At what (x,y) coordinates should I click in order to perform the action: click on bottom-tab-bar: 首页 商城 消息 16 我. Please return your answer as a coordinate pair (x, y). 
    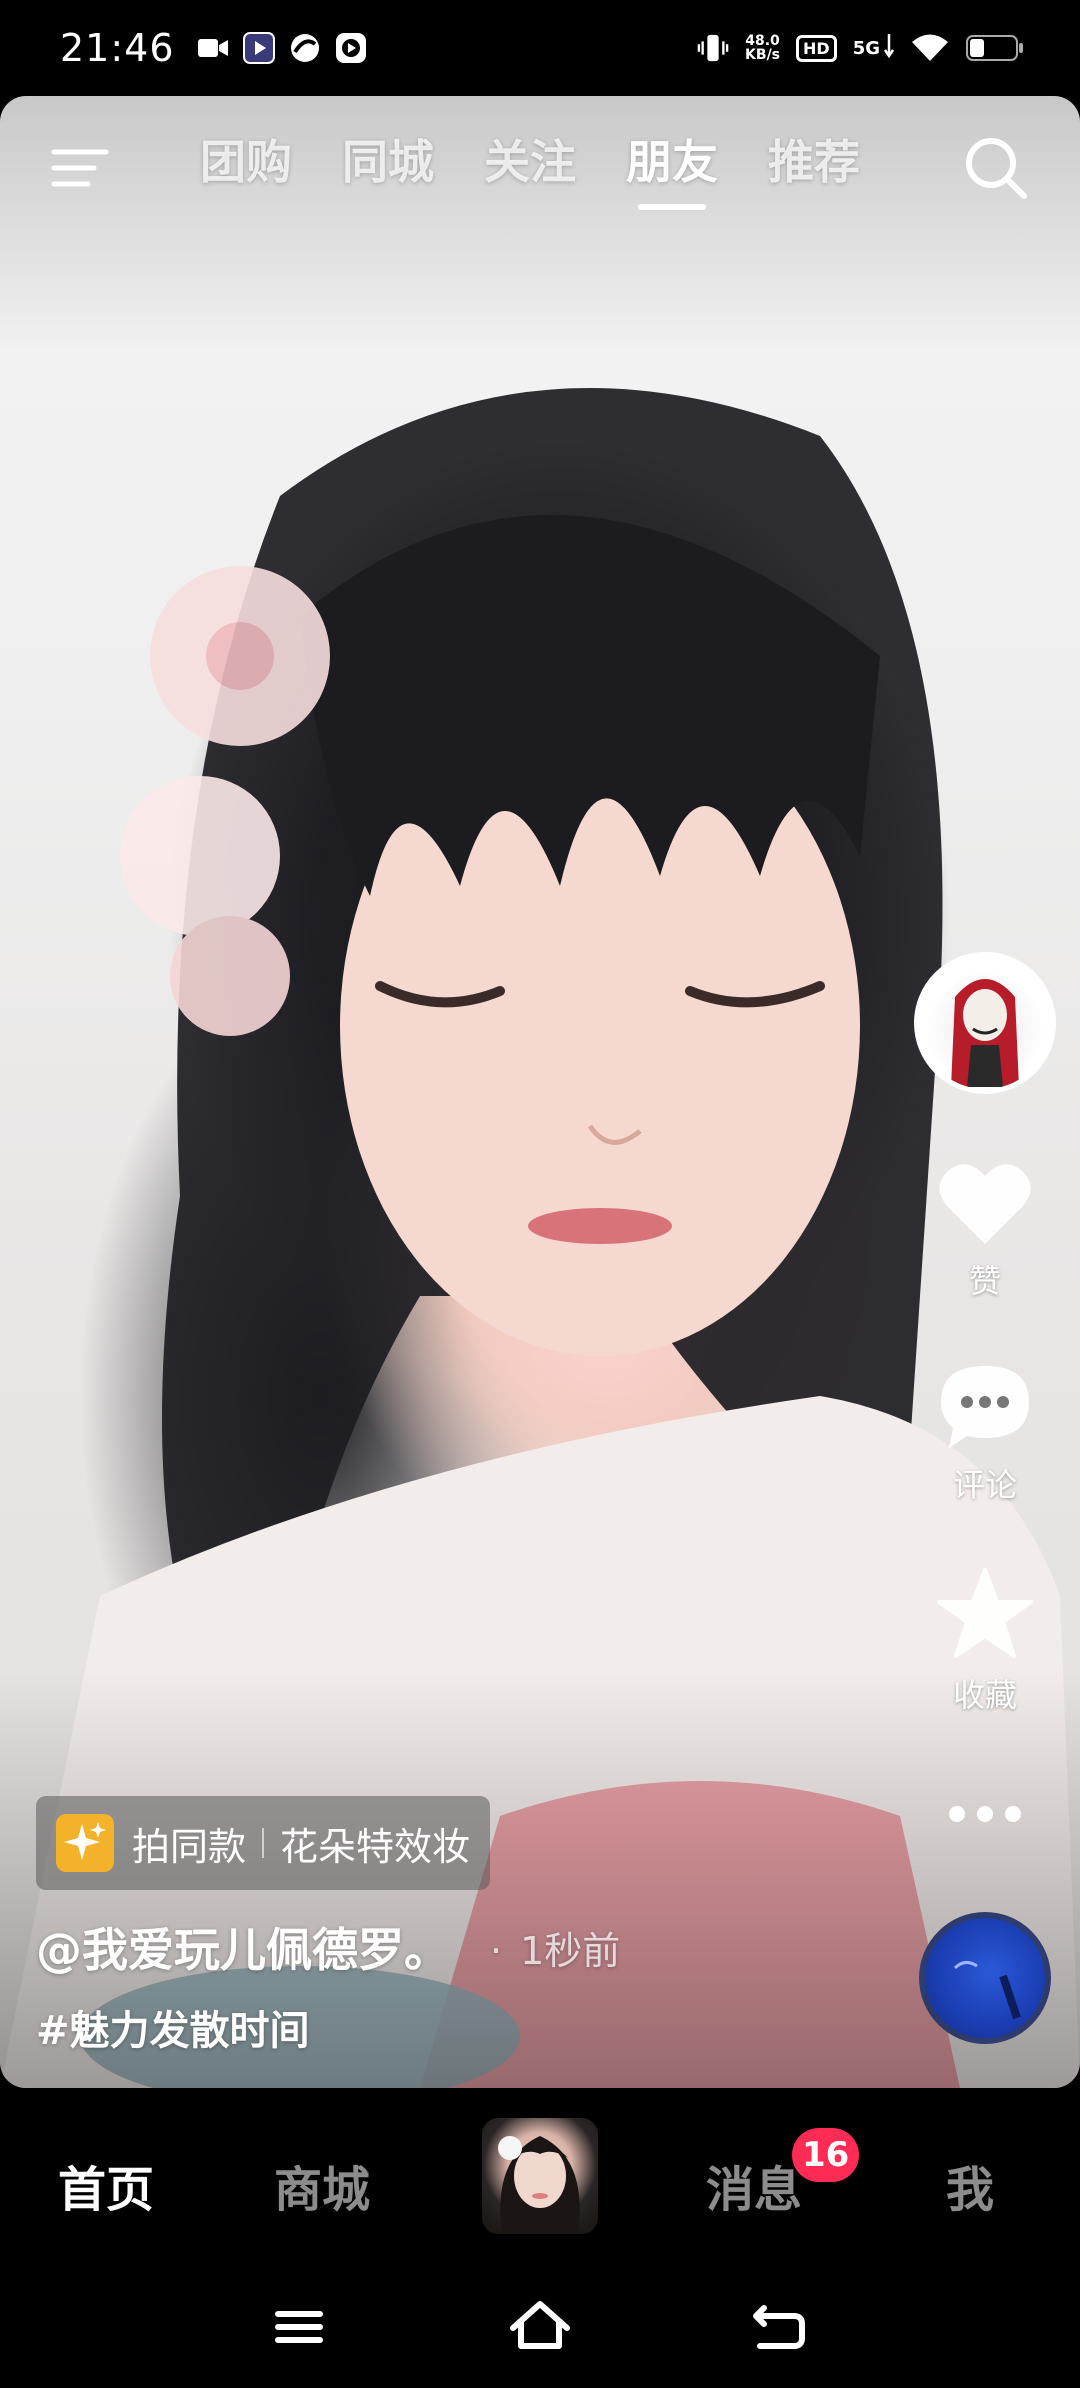
    Looking at the image, I should click on (540, 2178).